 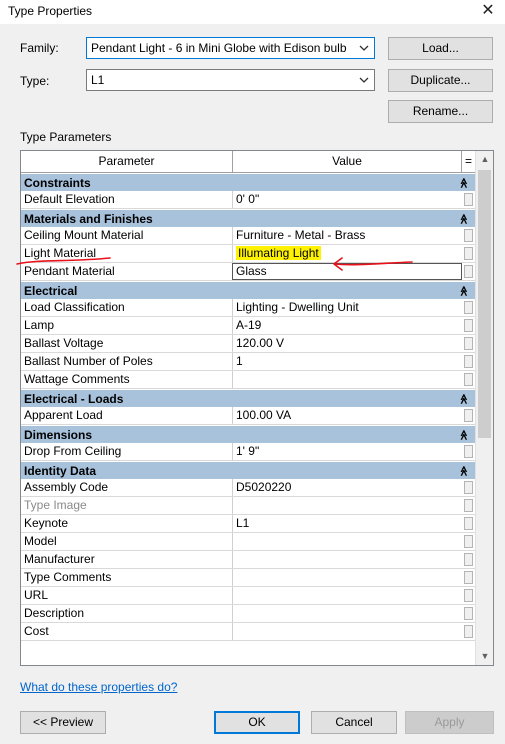 What do you see at coordinates (257, 722) in the screenshot?
I see `ok-button: OK` at bounding box center [257, 722].